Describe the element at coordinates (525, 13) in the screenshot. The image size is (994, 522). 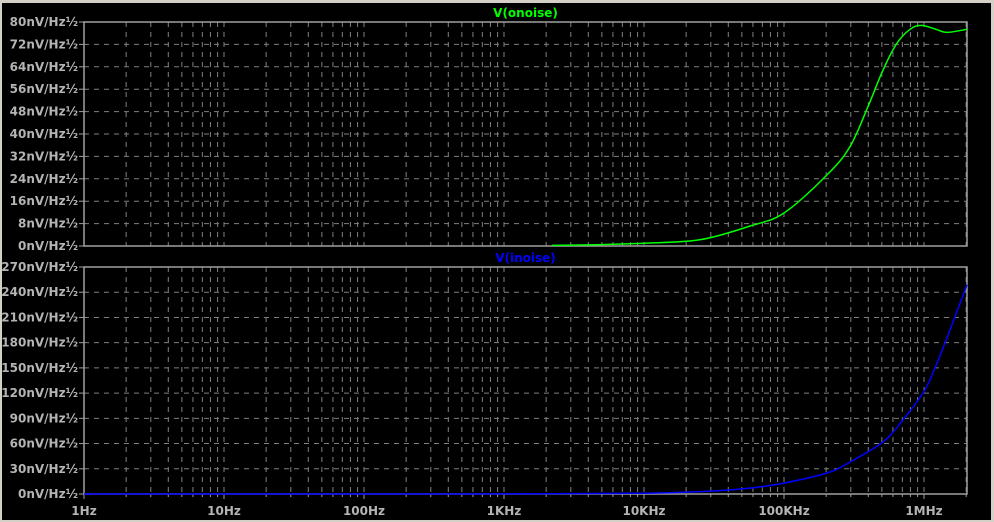
I see `trace-title: V(onoise)` at that location.